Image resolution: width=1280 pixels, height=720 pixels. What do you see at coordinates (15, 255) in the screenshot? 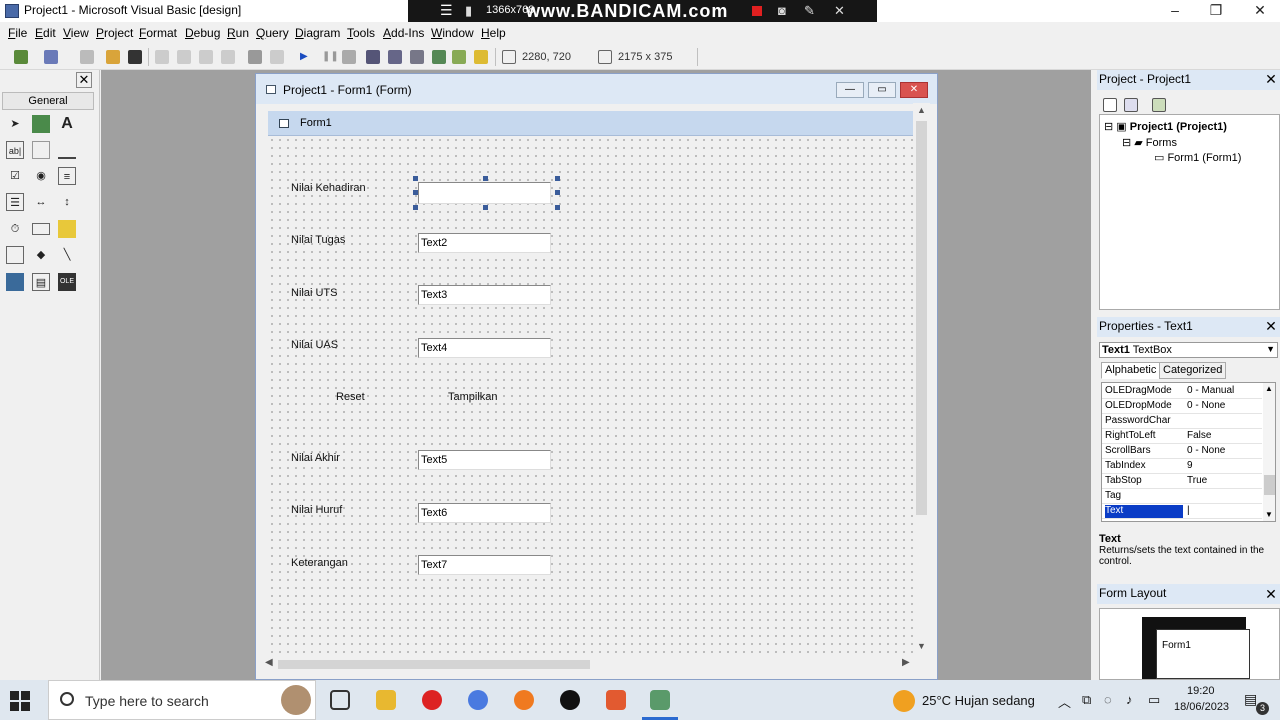
I see `filelistbox-icon` at bounding box center [15, 255].